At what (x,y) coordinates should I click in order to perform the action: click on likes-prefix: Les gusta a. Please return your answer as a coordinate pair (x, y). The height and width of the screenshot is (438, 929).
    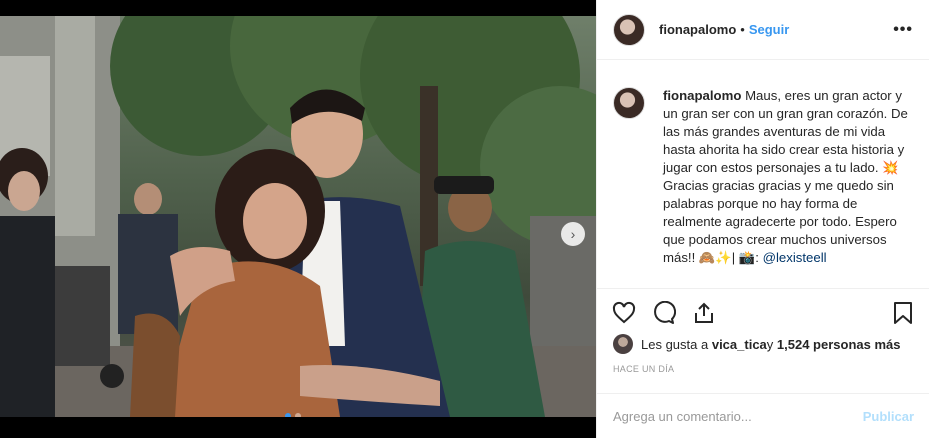
    Looking at the image, I should click on (675, 344).